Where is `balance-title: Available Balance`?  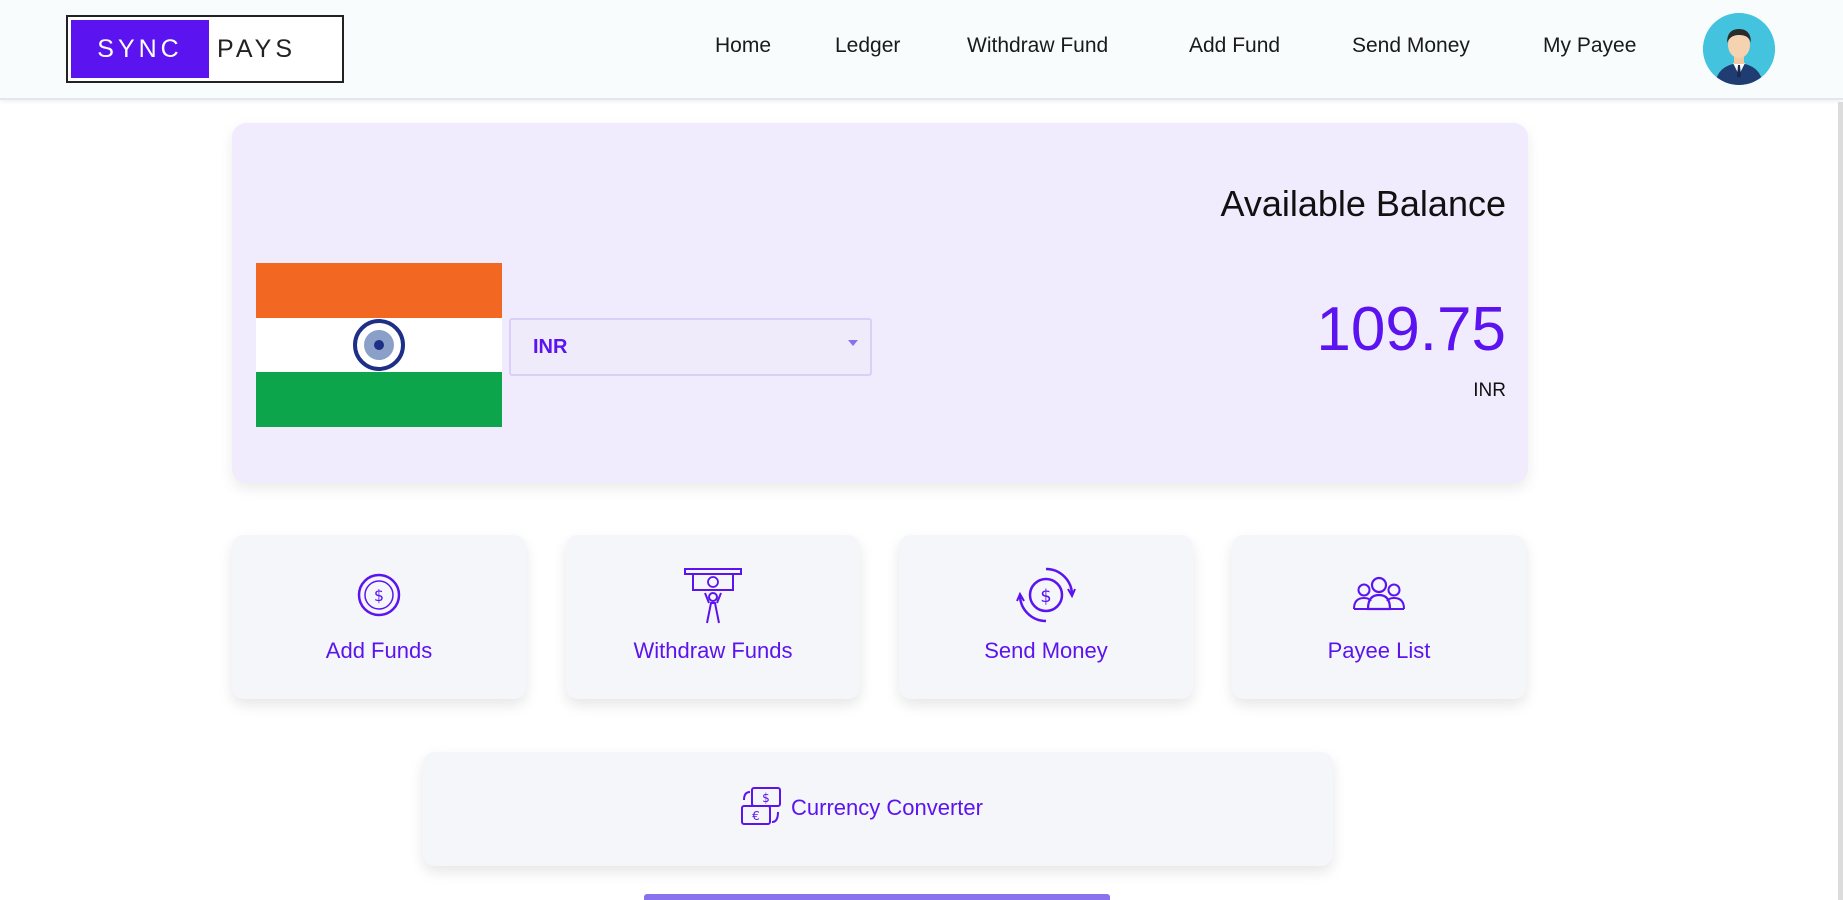 balance-title: Available Balance is located at coordinates (1363, 203).